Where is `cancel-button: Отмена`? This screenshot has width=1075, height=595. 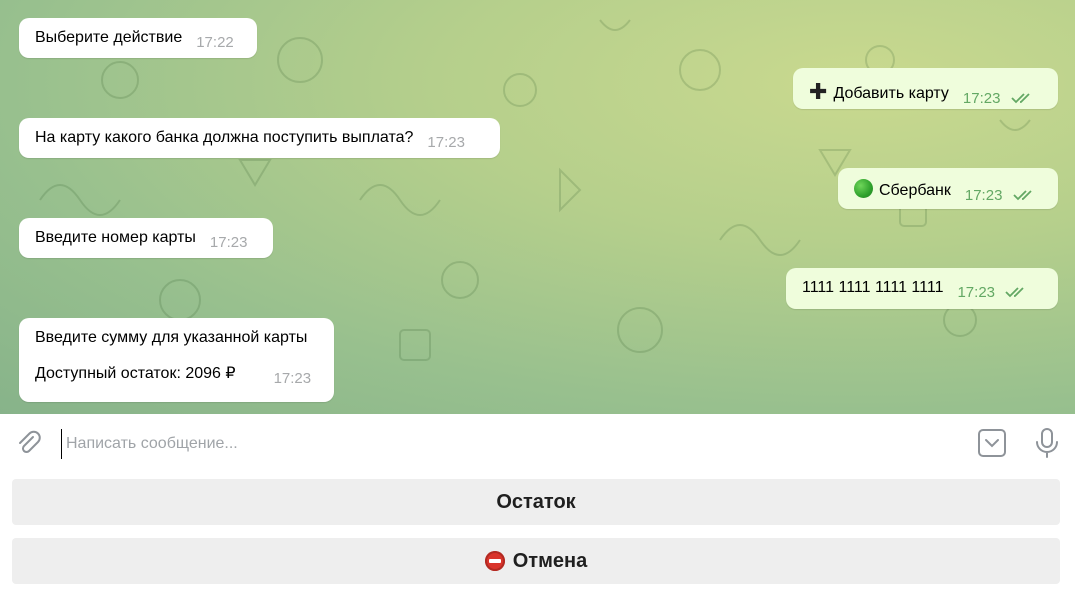 cancel-button: Отмена is located at coordinates (536, 561).